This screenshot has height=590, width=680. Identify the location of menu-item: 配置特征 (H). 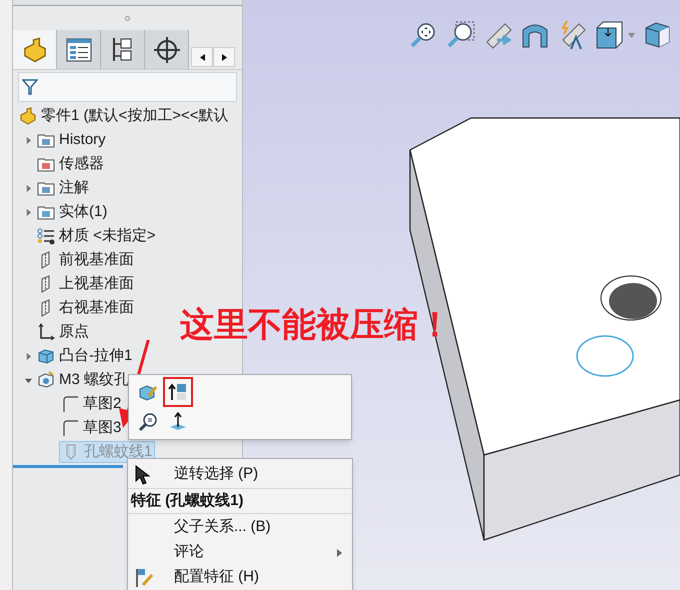
(240, 577).